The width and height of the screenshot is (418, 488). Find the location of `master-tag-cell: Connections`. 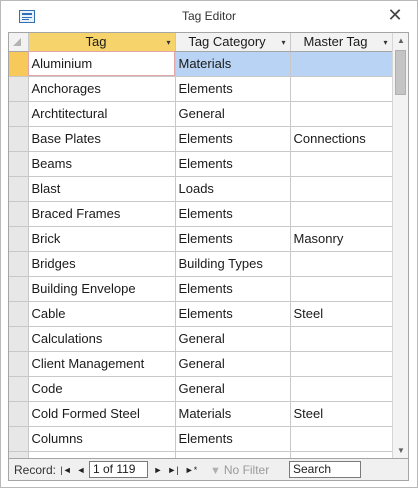

master-tag-cell: Connections is located at coordinates (341, 139).